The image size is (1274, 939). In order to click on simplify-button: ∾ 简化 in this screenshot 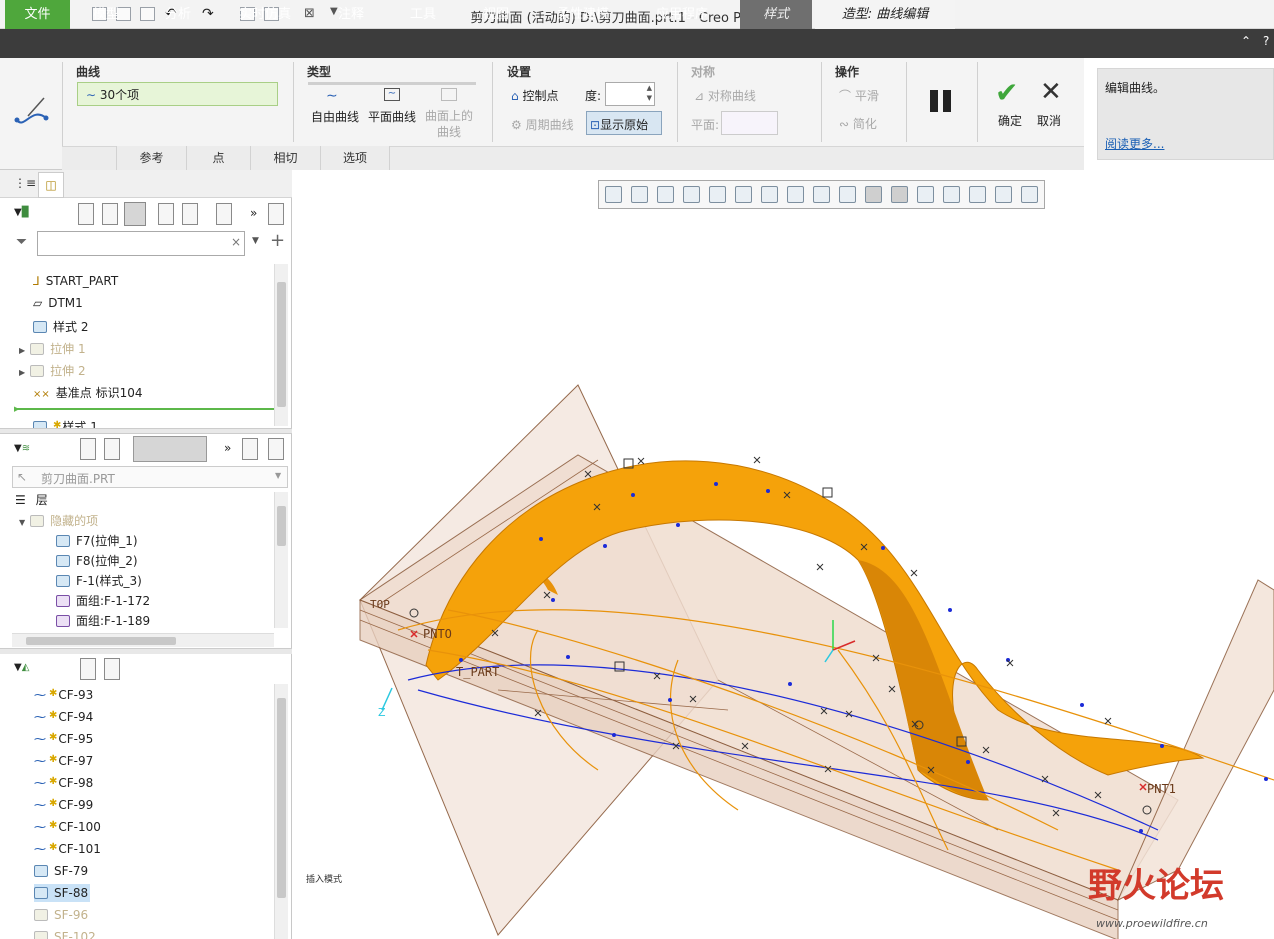, I will do `click(858, 123)`.